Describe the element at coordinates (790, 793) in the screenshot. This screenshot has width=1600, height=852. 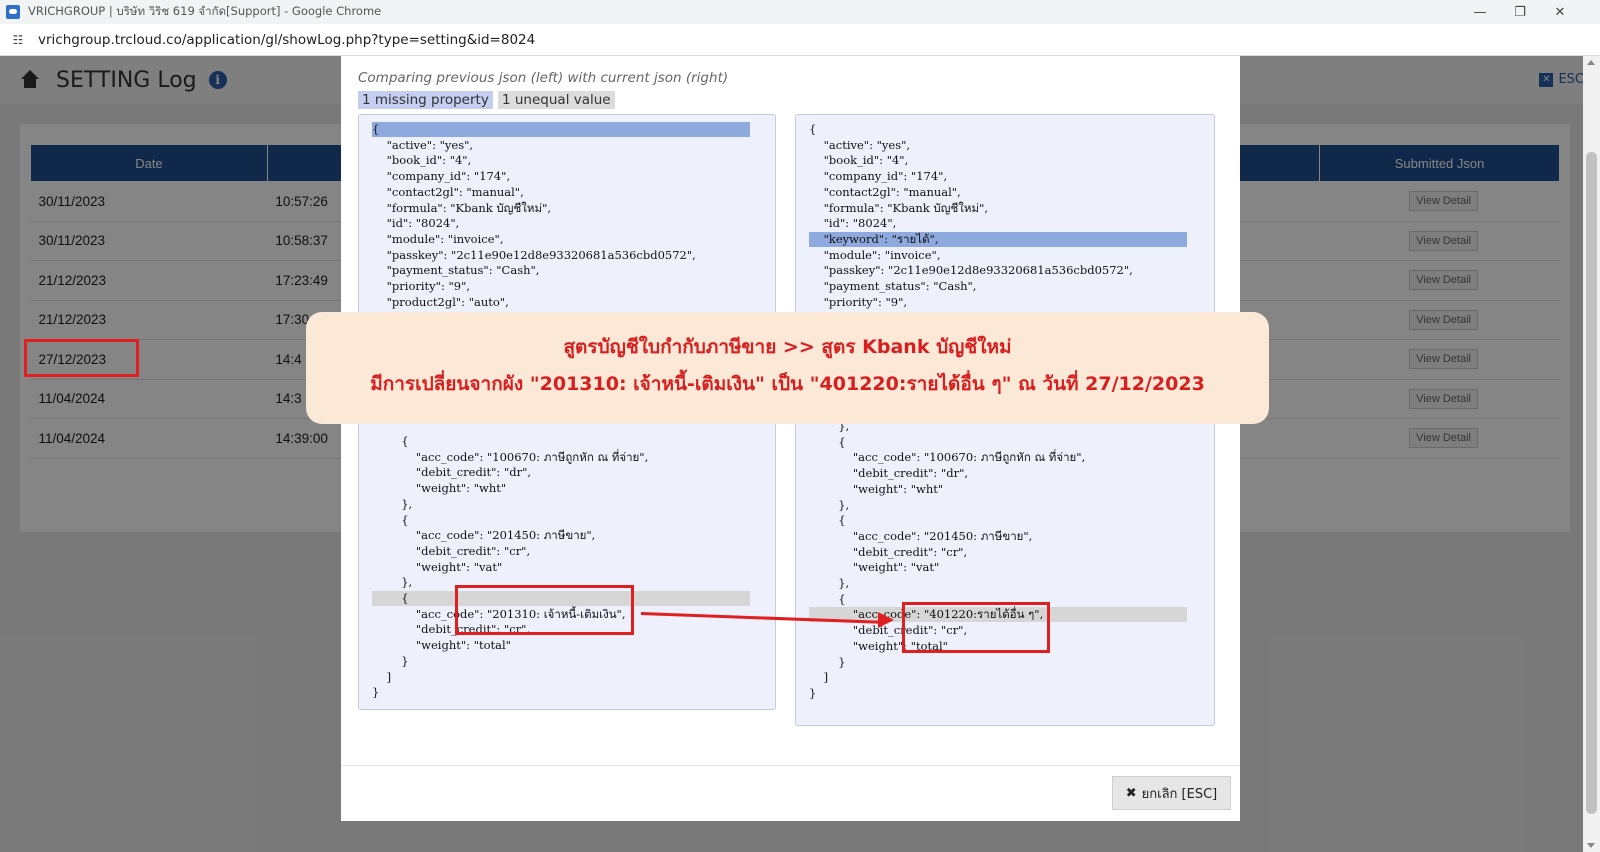
I see `modal-footer: ✖ ยกเลิก [ESC]` at that location.